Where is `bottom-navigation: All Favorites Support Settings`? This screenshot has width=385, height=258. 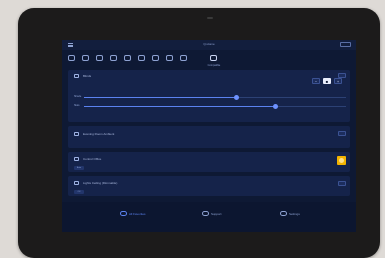 bottom-navigation: All Favorites Support Settings is located at coordinates (209, 217).